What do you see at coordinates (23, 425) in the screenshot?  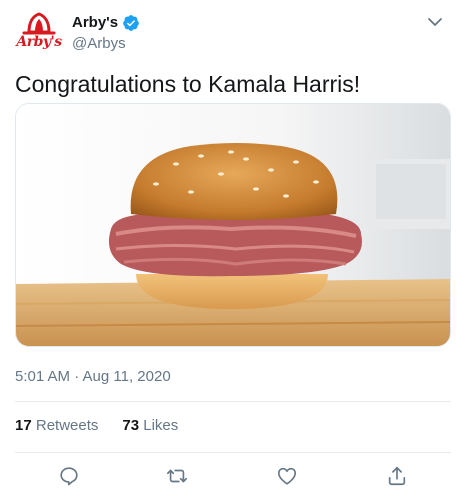 I see `retweets-count: 17` at bounding box center [23, 425].